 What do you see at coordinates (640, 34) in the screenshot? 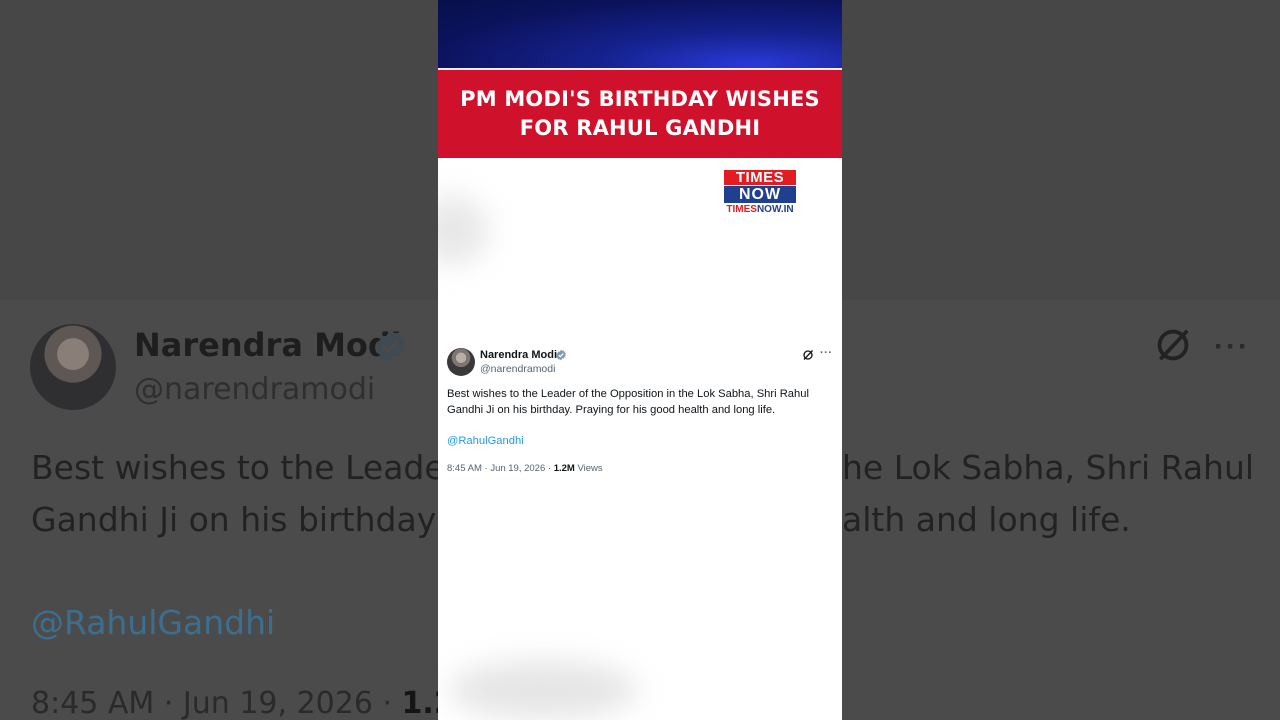
I see `blue-banner` at bounding box center [640, 34].